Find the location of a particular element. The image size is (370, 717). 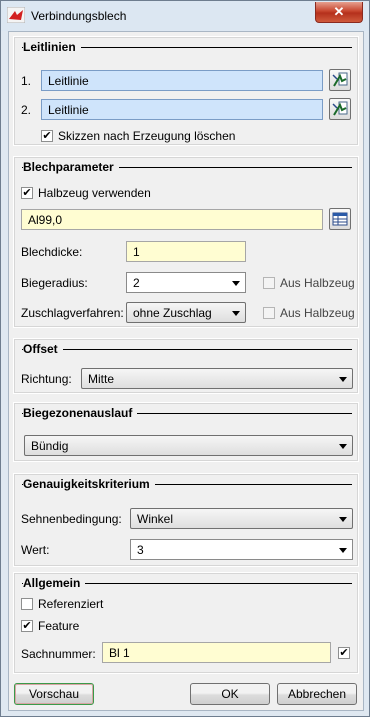

cancel-button: Abbrechen is located at coordinates (317, 694).